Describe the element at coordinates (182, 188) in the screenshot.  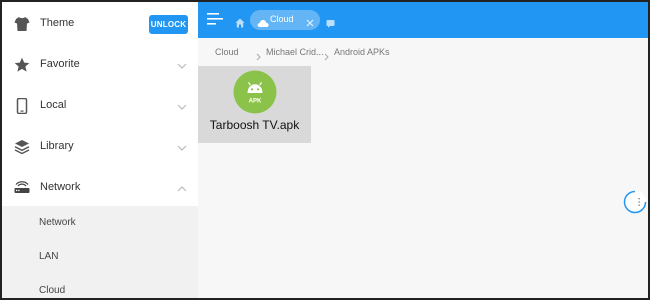
I see `chevron-up-icon` at that location.